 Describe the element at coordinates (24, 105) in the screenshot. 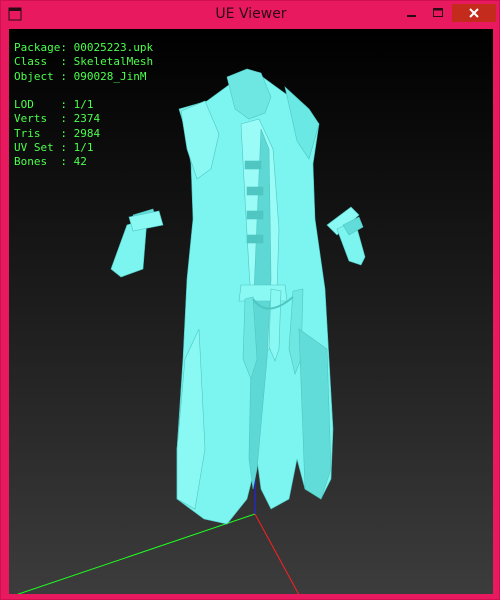

I see `lod-label: LOD` at that location.